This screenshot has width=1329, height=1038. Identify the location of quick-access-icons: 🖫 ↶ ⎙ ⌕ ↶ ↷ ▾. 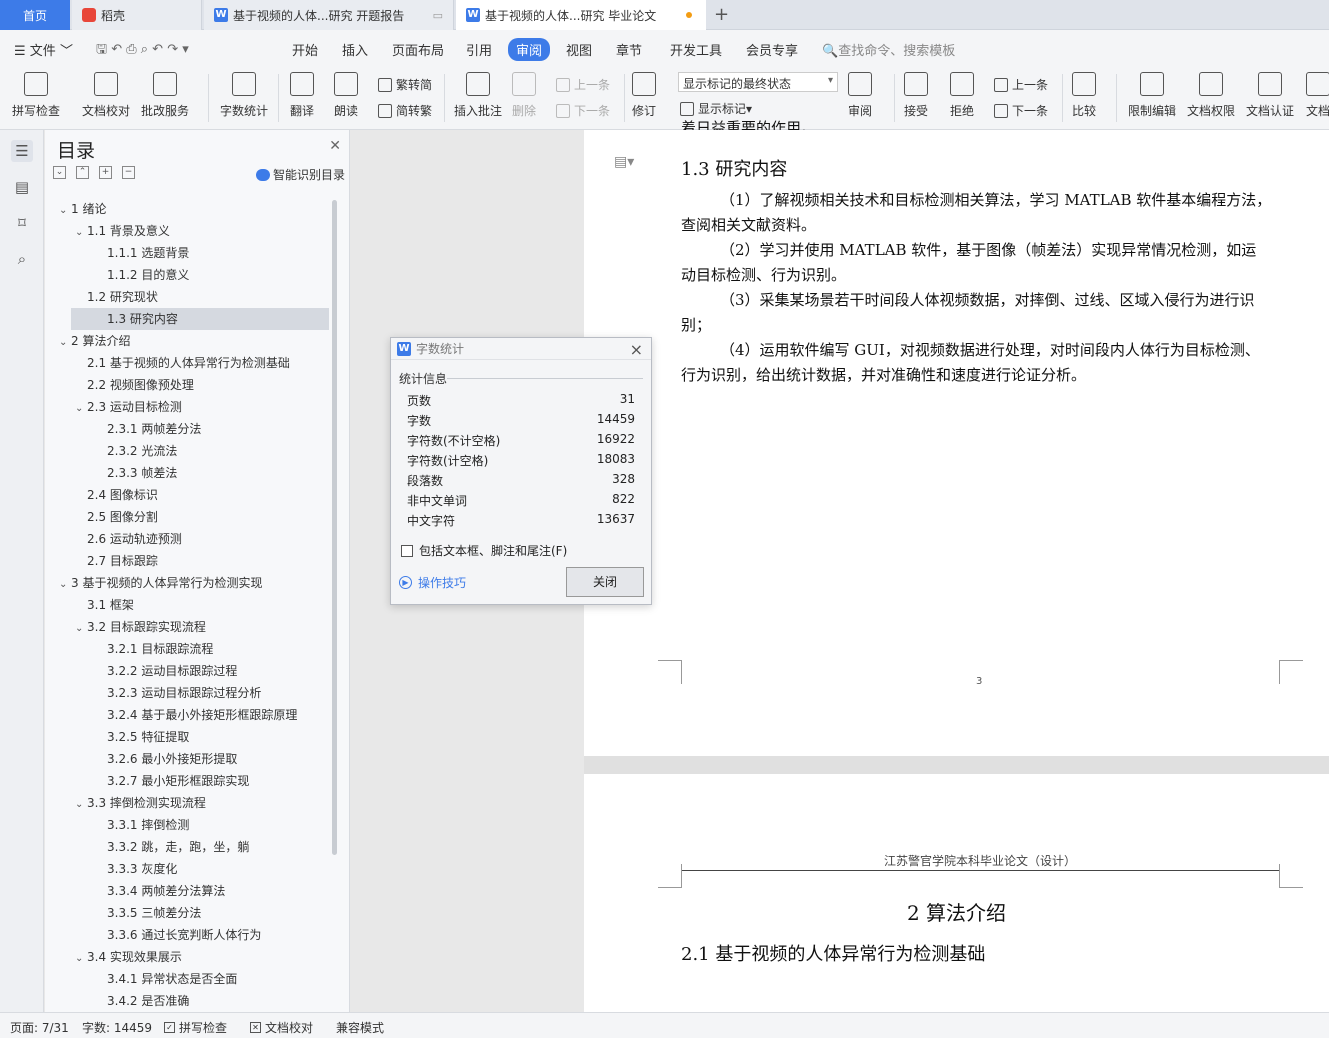
(142, 51).